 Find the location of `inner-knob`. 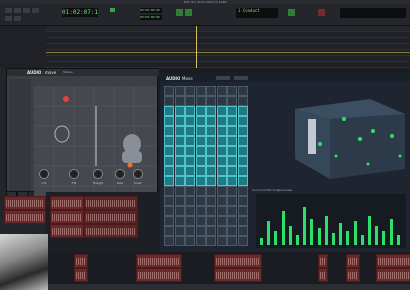

inner-knob is located at coordinates (138, 174).